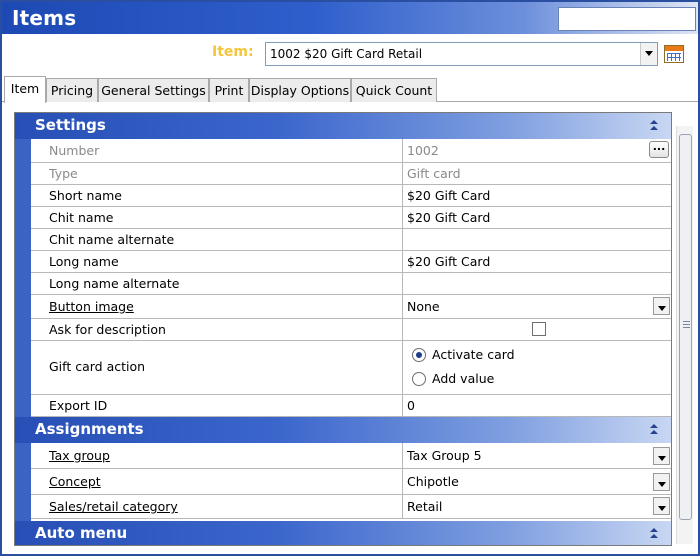 The height and width of the screenshot is (556, 700). Describe the element at coordinates (351, 482) in the screenshot. I see `row-concept: Concept Chipotle` at that location.